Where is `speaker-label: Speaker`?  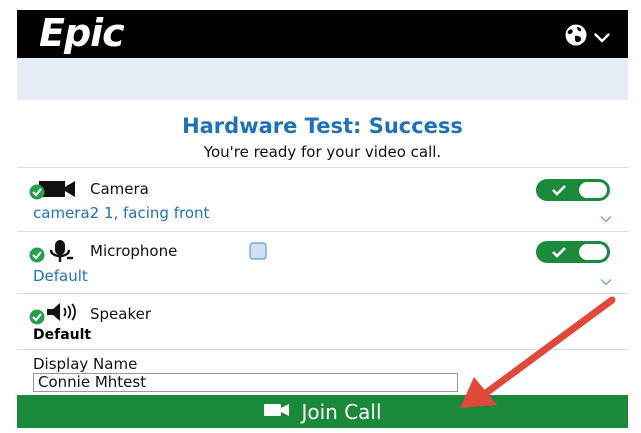
speaker-label: Speaker is located at coordinates (121, 314).